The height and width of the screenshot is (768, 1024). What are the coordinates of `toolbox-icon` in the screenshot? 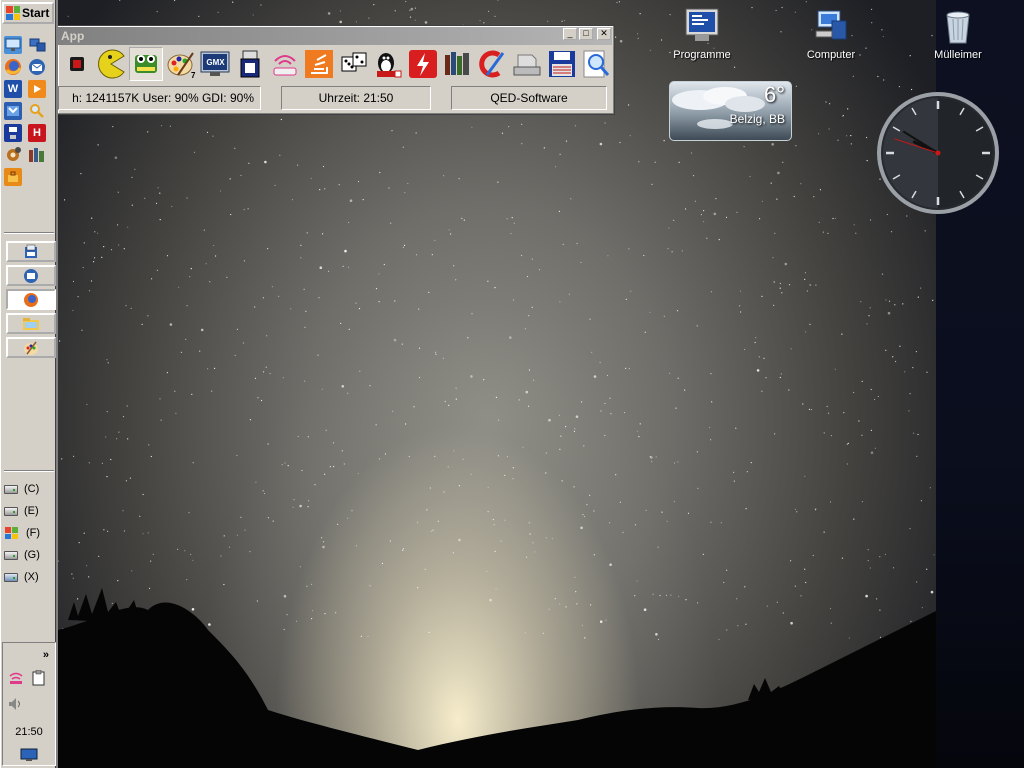 It's located at (13, 177).